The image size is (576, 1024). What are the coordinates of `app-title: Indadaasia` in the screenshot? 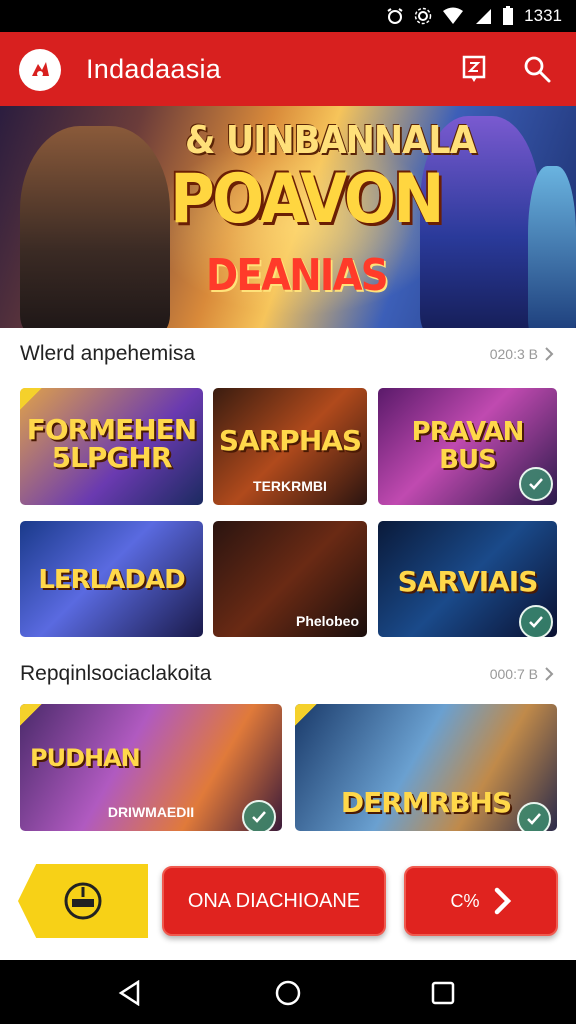 It's located at (154, 69).